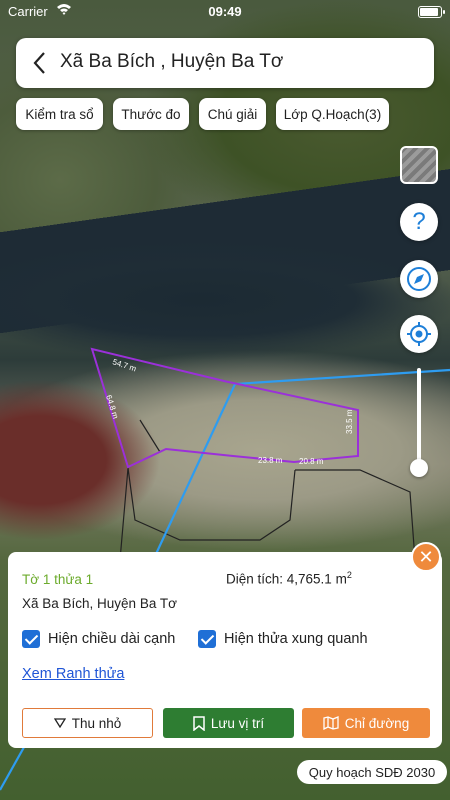 The image size is (450, 800). Describe the element at coordinates (377, 723) in the screenshot. I see `directions-button-label: Chỉ đường` at that location.